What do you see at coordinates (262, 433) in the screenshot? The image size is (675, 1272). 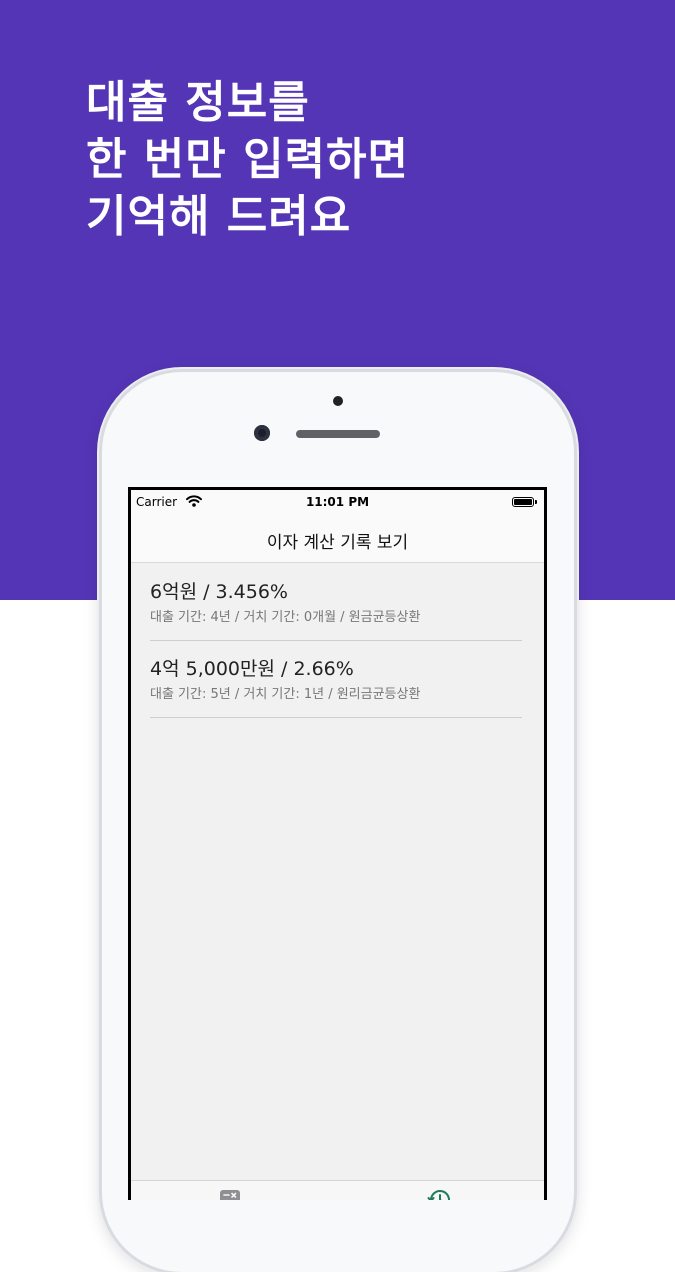 I see `front-camera-icon` at bounding box center [262, 433].